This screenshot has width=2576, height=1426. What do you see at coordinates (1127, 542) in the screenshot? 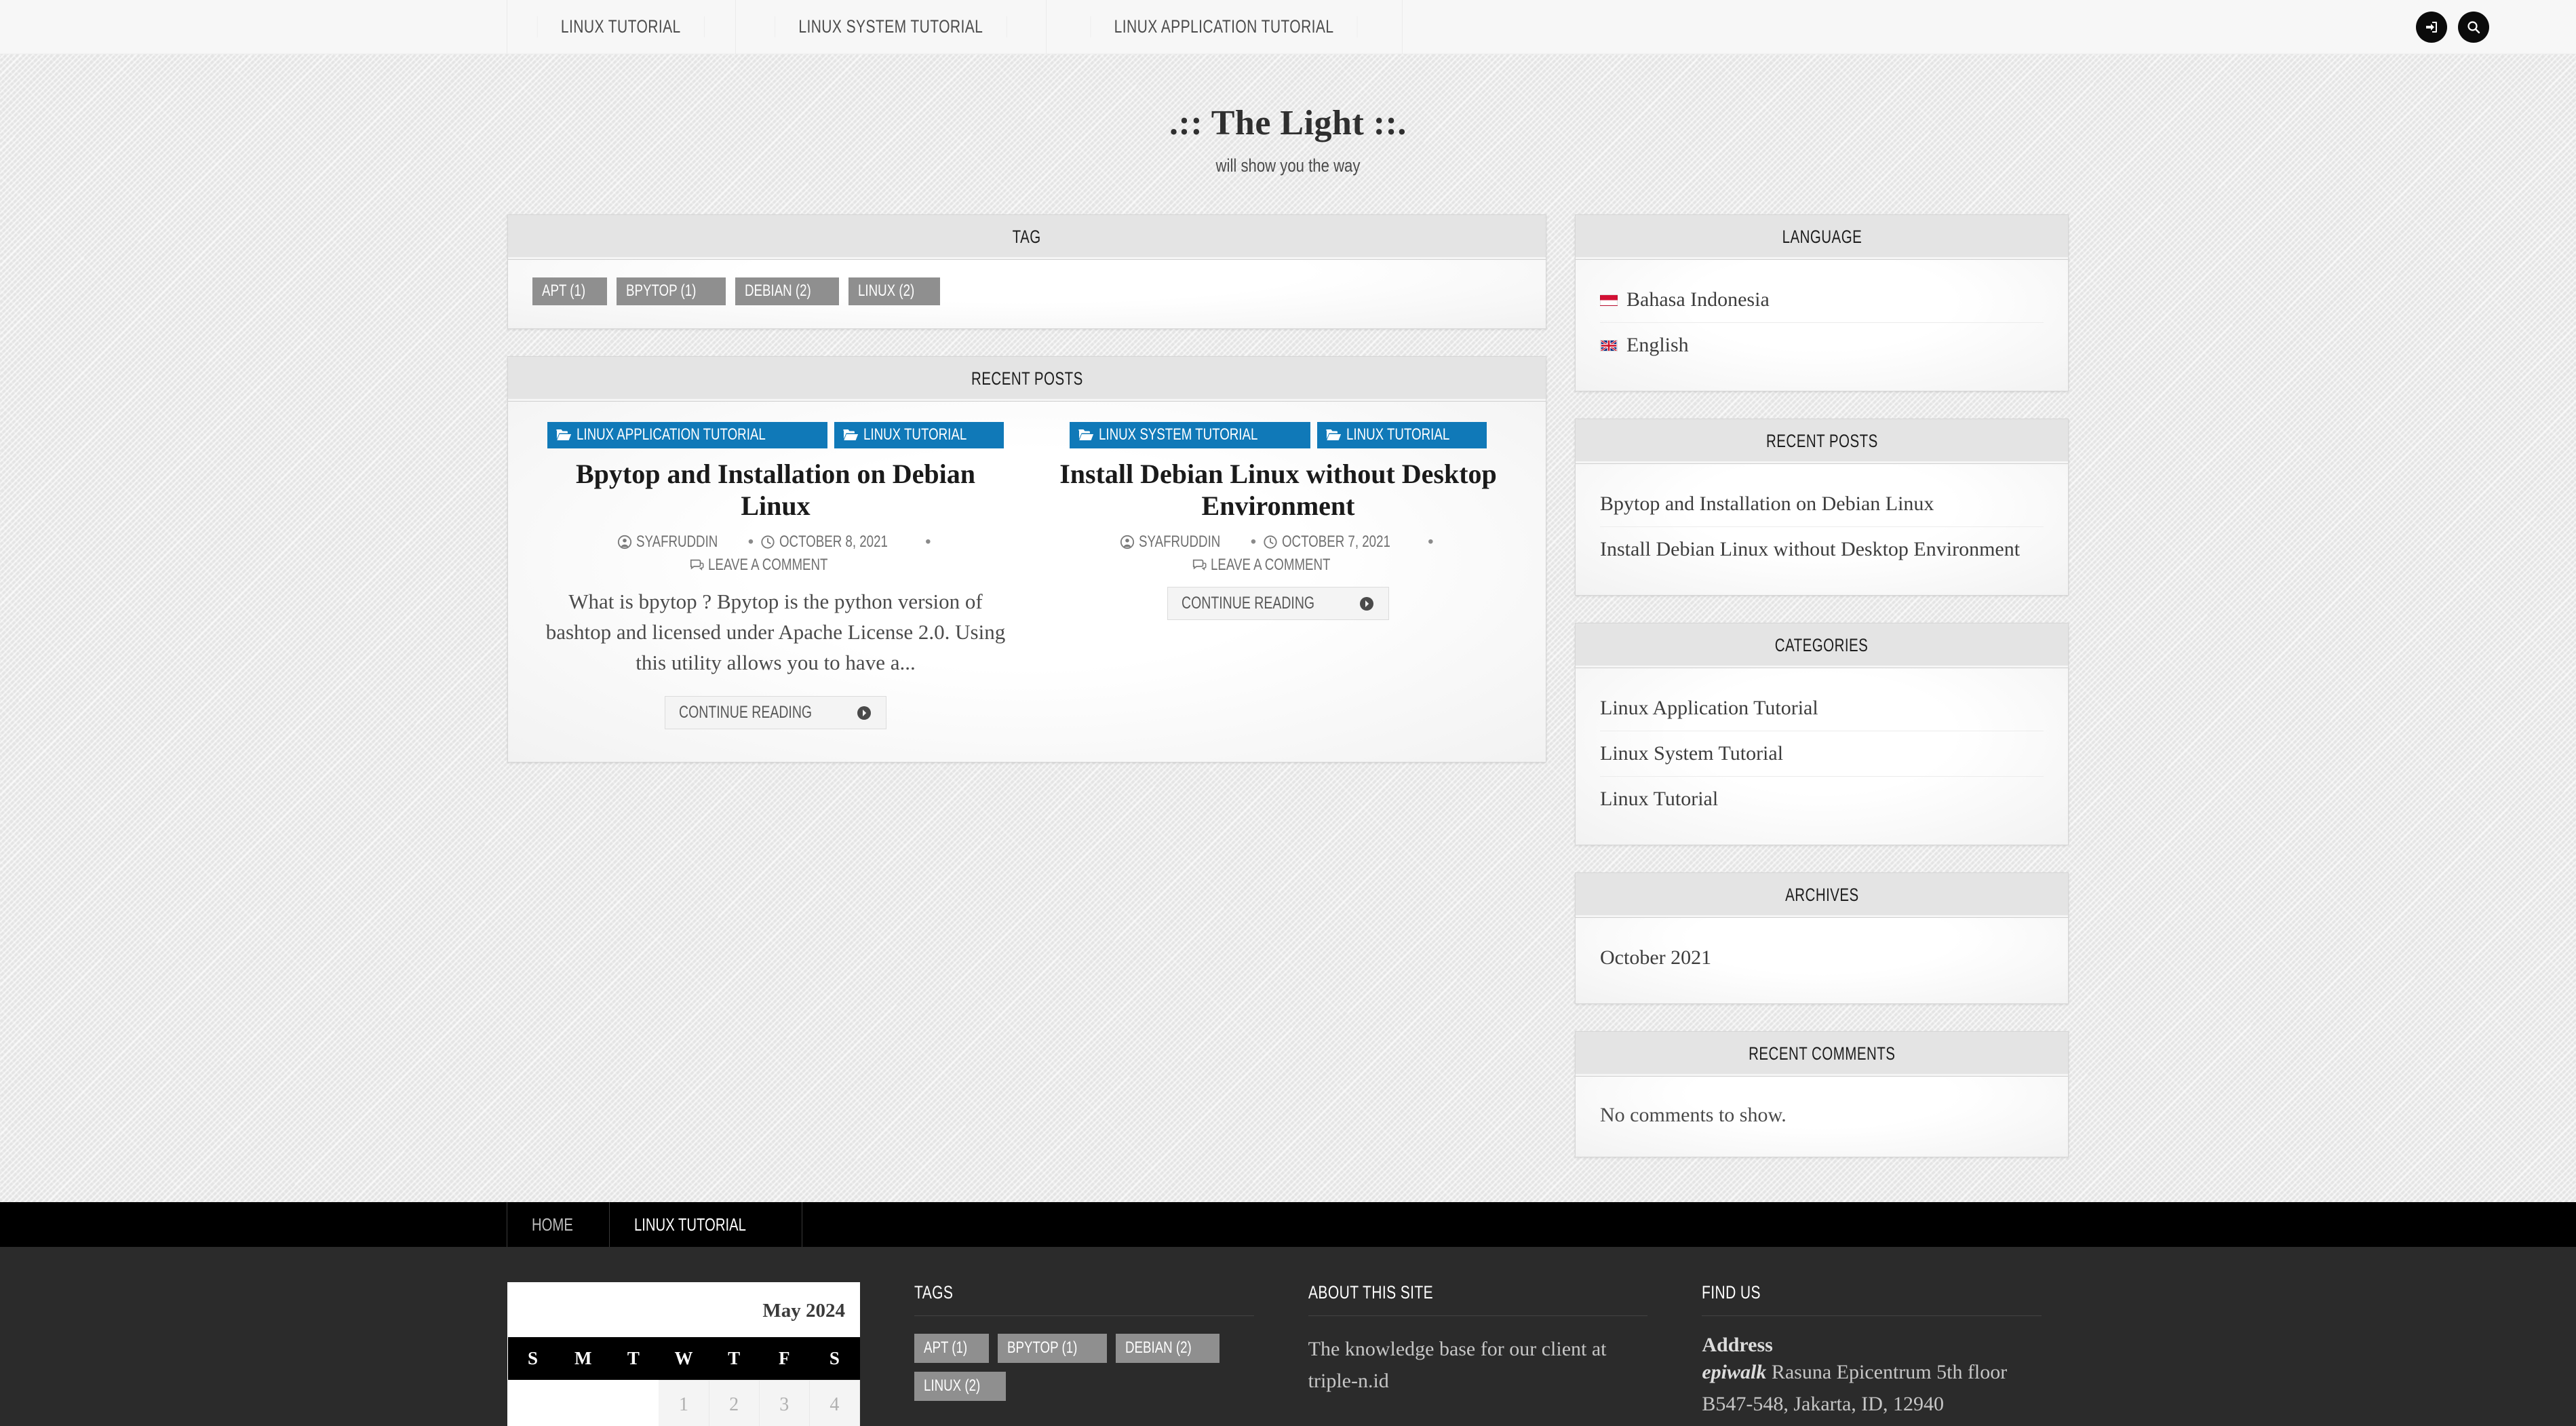
I see `user-icon` at bounding box center [1127, 542].